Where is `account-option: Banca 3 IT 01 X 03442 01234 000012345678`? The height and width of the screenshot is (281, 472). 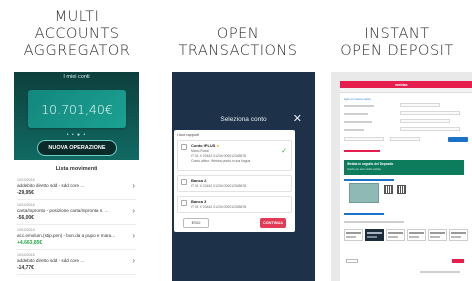 account-option: Banca 3 IT 01 X 03442 01234 000012345678 is located at coordinates (234, 204).